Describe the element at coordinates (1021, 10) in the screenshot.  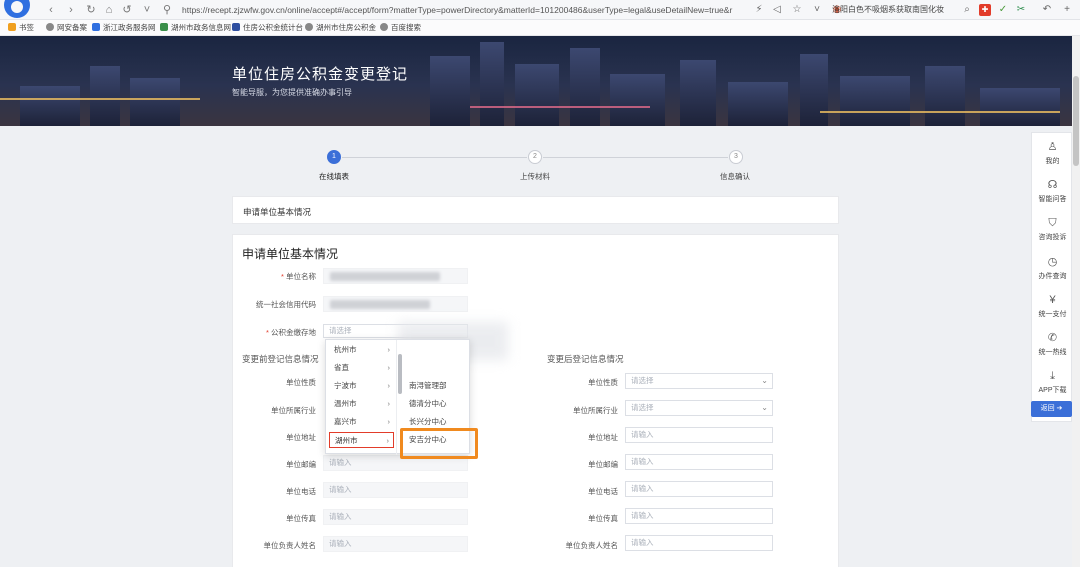
I see `scissors-icon: ✂` at that location.